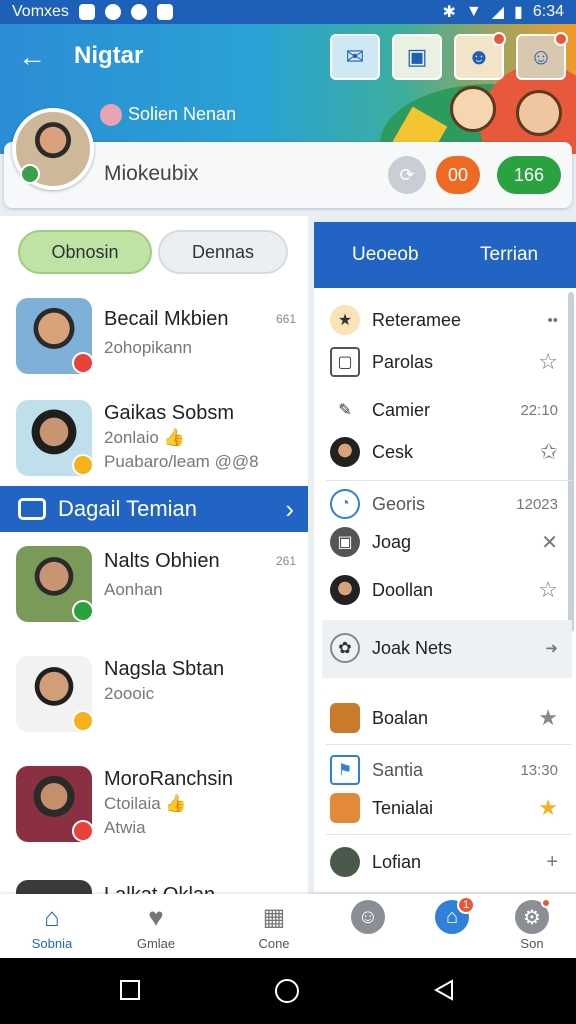 This screenshot has height=1024, width=576. I want to click on nav-chat: ☺, so click(368, 918).